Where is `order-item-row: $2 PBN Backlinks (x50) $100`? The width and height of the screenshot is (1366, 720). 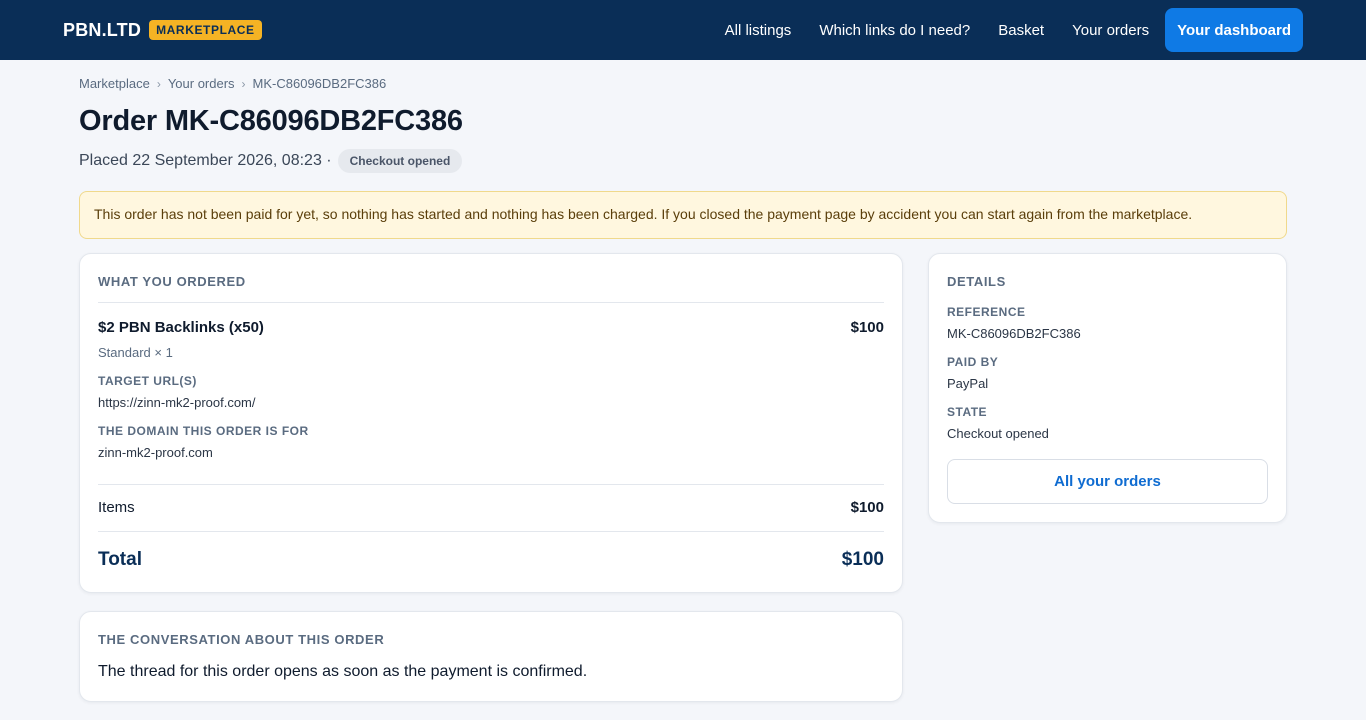
order-item-row: $2 PBN Backlinks (x50) $100 is located at coordinates (491, 327).